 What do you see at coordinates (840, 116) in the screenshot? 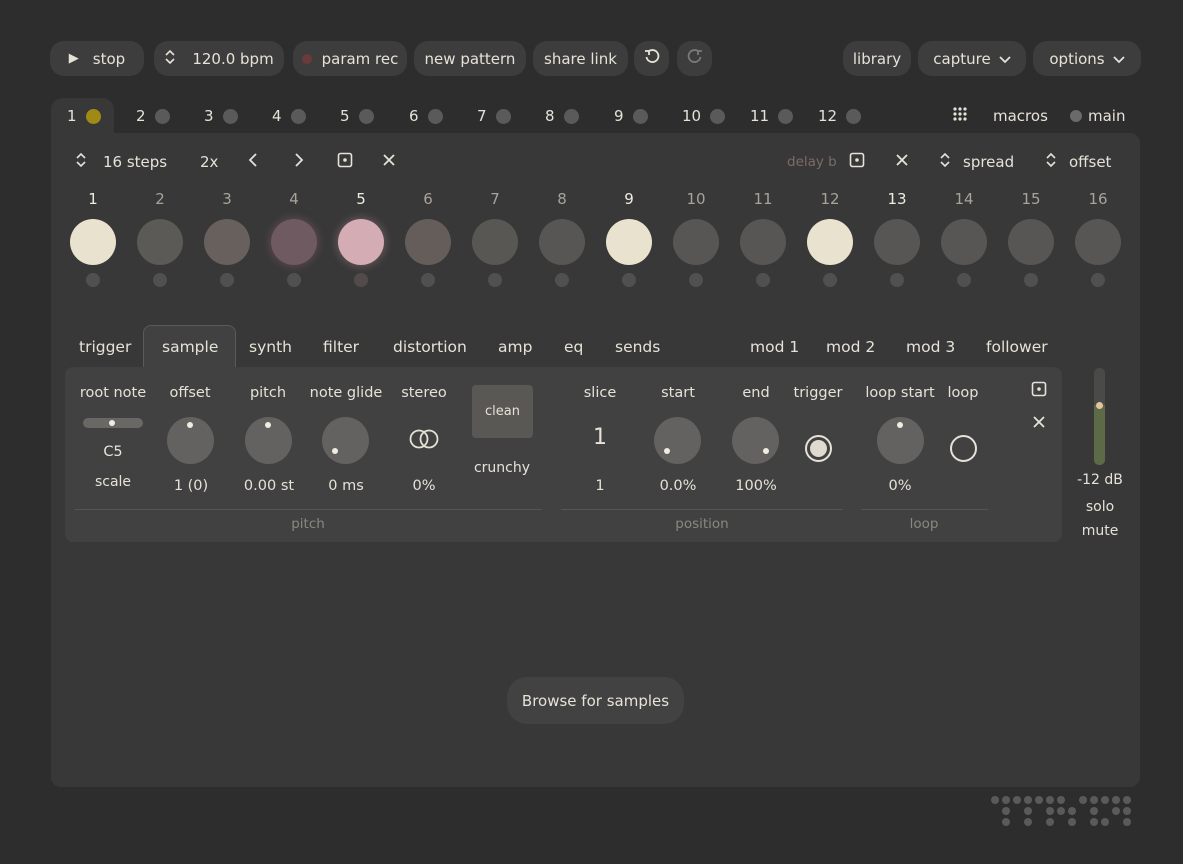
I see `track-tab-12: 12` at bounding box center [840, 116].